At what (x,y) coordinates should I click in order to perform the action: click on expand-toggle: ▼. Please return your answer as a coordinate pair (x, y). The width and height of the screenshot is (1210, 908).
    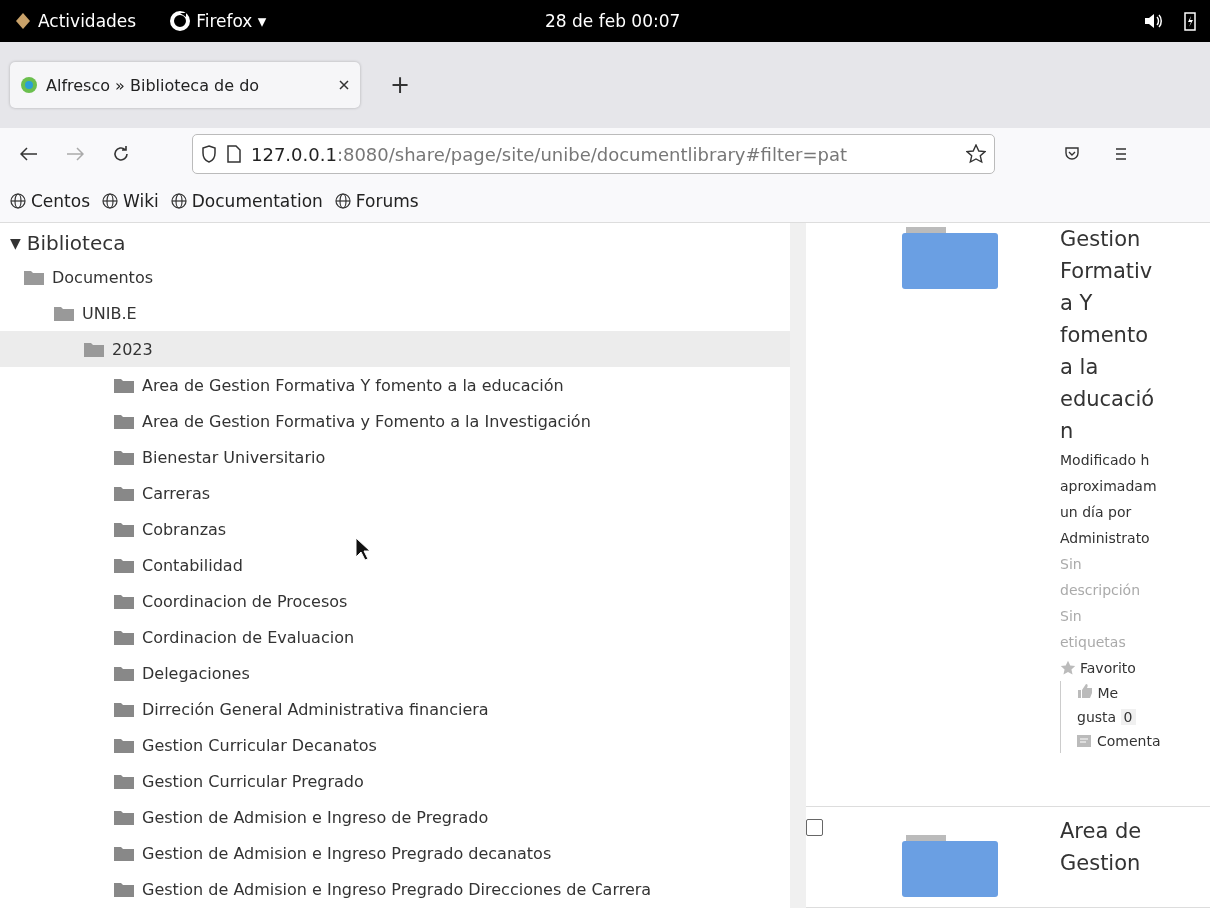
    Looking at the image, I should click on (15, 243).